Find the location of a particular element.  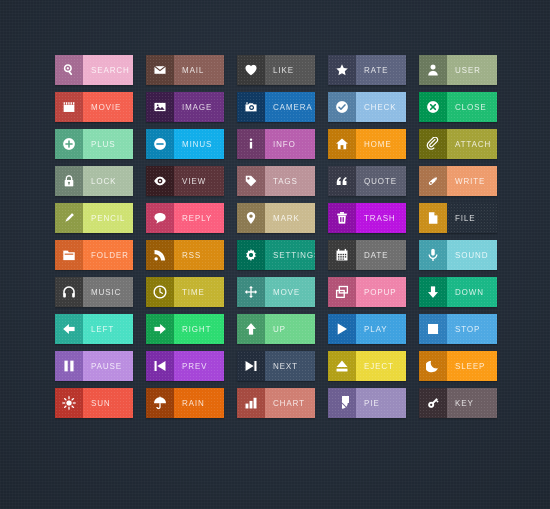

button-label: MAIL is located at coordinates (193, 70).